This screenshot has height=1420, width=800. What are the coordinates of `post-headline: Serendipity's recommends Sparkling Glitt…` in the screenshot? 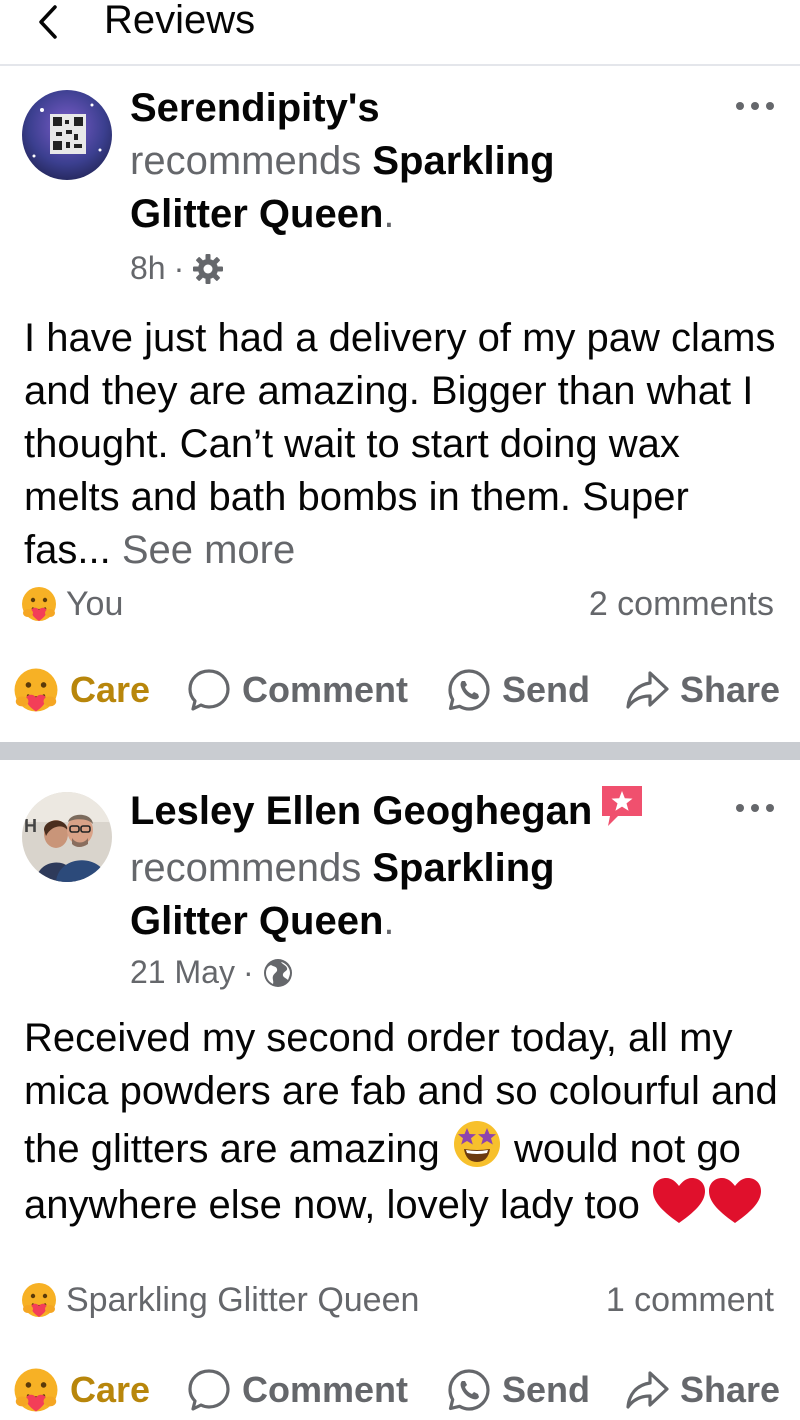 It's located at (390, 161).